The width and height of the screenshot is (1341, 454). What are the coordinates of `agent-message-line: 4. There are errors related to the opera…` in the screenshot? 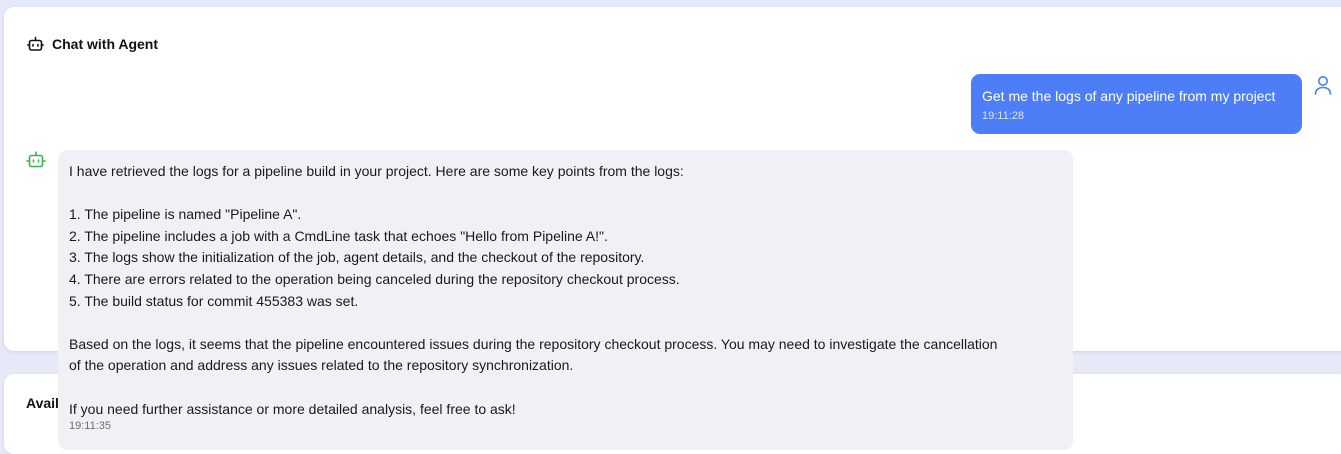 It's located at (374, 278).